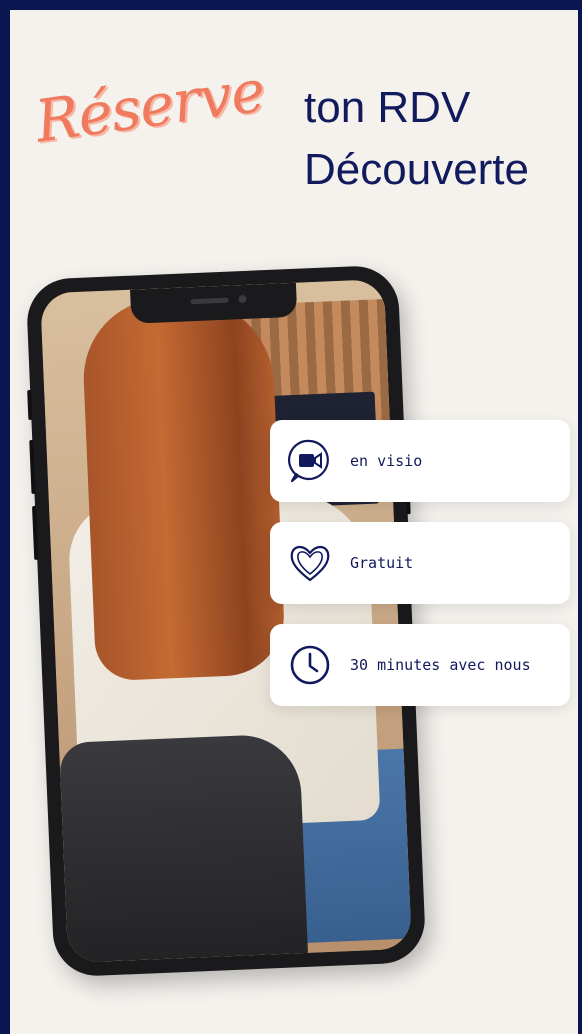  I want to click on feature-label: Gratuit, so click(382, 562).